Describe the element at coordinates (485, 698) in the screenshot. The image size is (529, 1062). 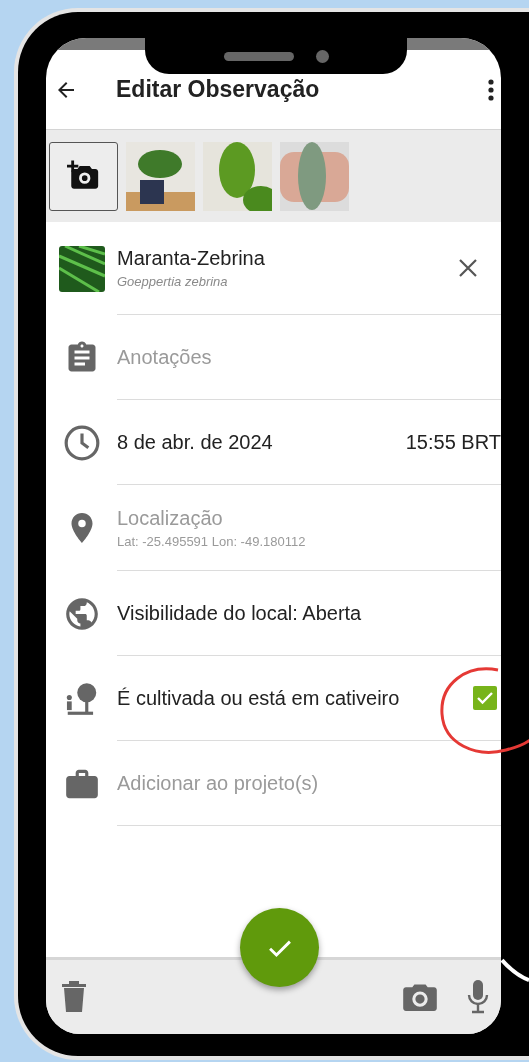
I see `captive-checkbox` at that location.